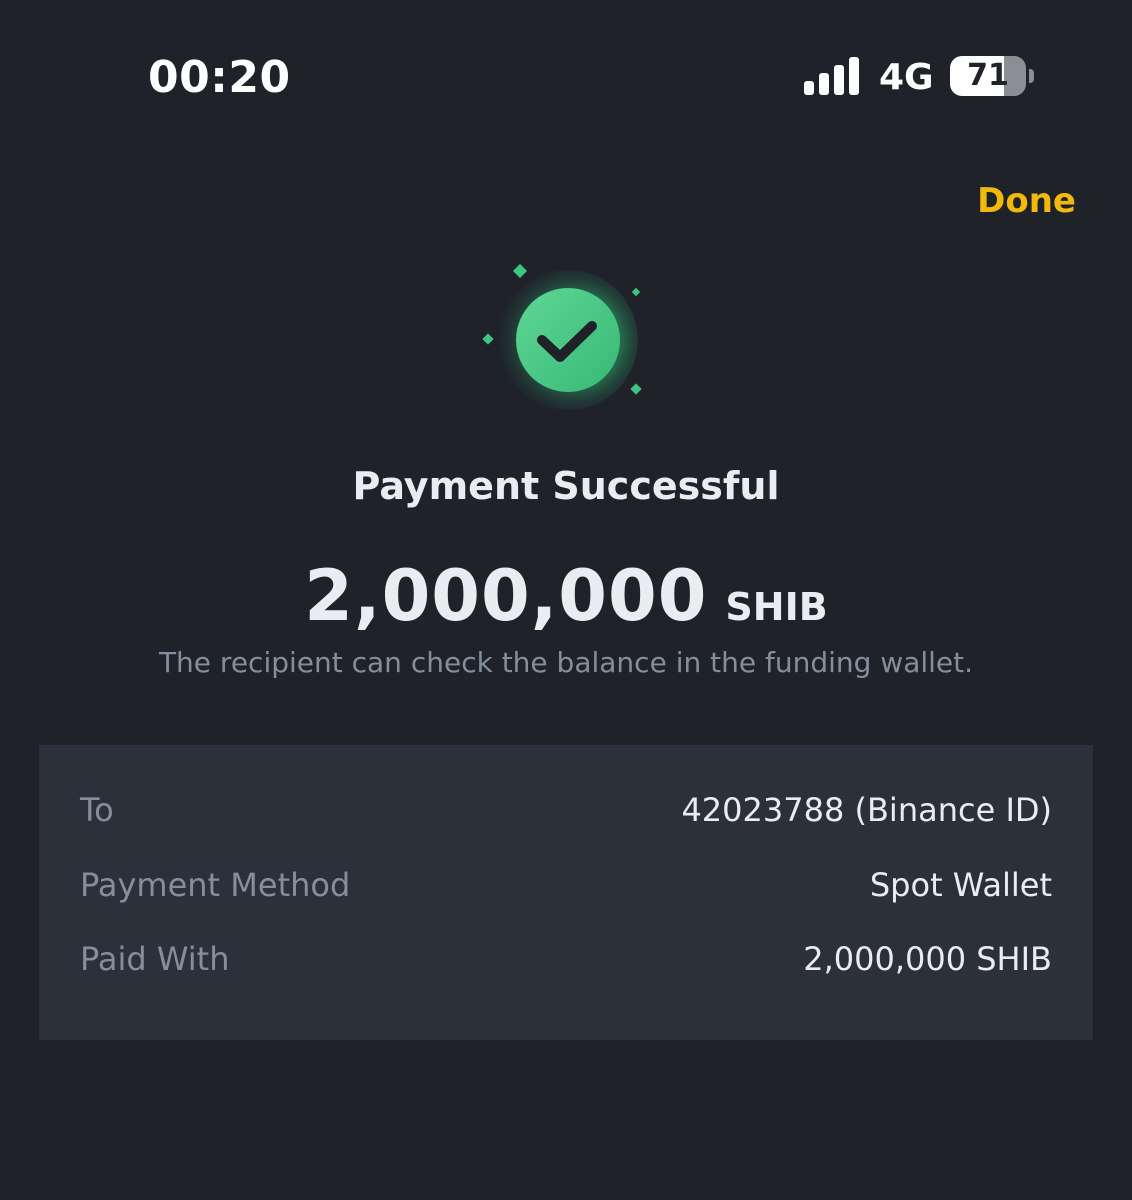  Describe the element at coordinates (566, 486) in the screenshot. I see `payment-status-title: Payment Successful` at that location.